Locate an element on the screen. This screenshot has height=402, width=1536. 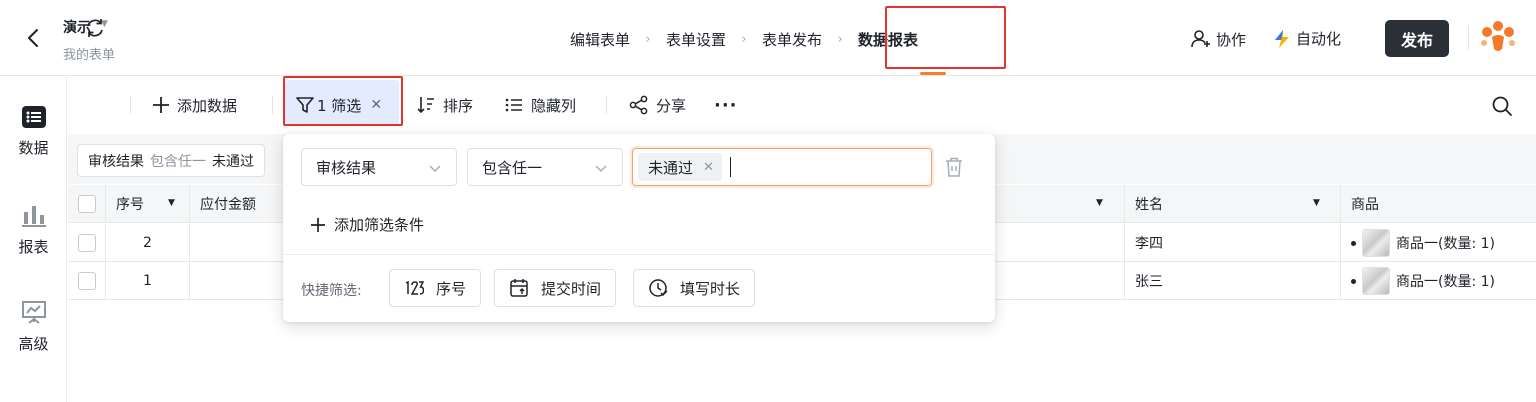
step-navigation: 编辑表单 › 表单设置 › 表单发布 › 数据报表 is located at coordinates (744, 39).